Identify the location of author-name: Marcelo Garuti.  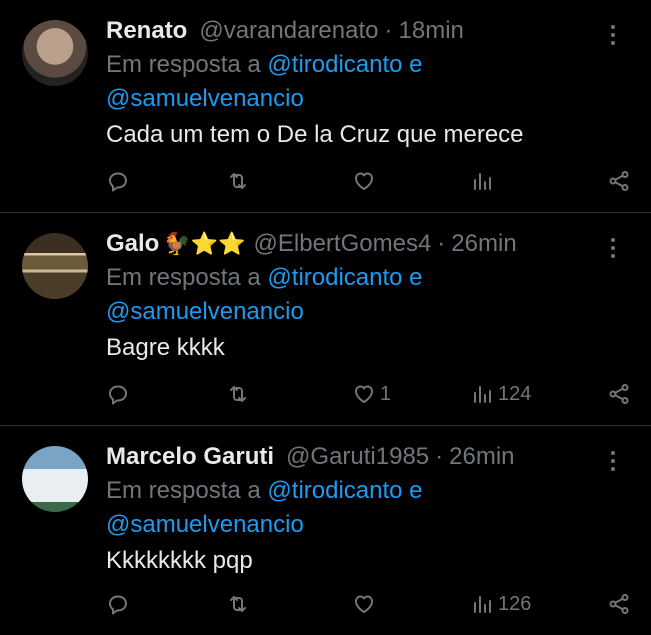
(190, 457).